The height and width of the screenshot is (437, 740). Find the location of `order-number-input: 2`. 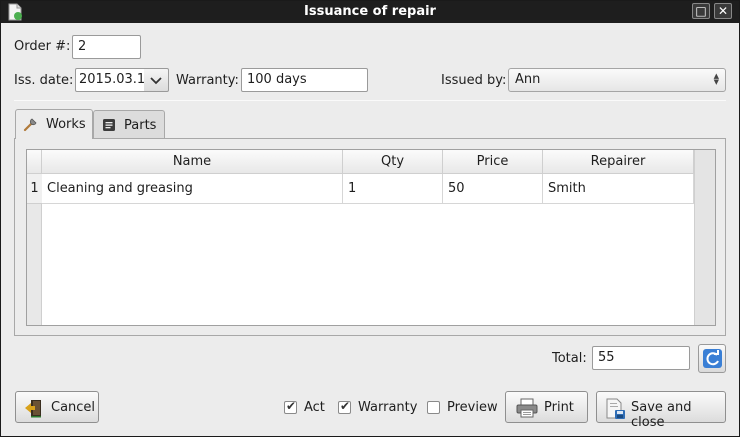

order-number-input: 2 is located at coordinates (106, 47).